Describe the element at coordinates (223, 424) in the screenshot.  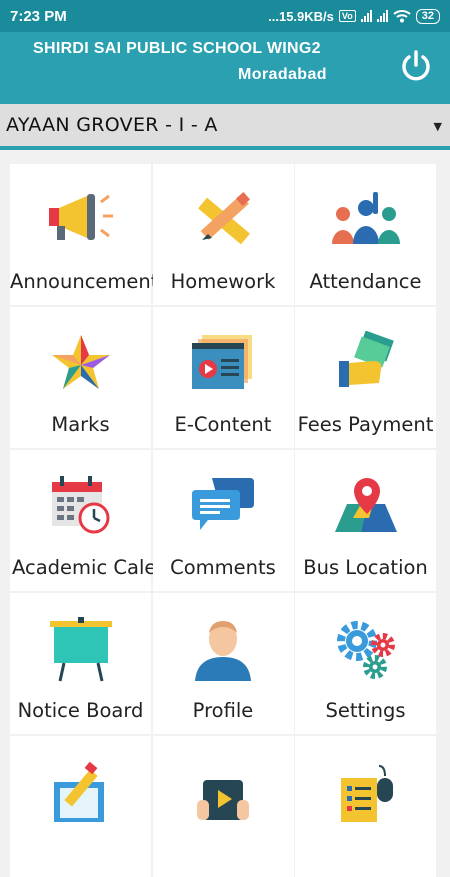
I see `tile-label: E-Content` at that location.